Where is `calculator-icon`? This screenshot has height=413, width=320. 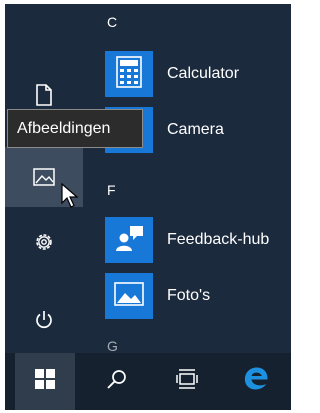 calculator-icon is located at coordinates (129, 74).